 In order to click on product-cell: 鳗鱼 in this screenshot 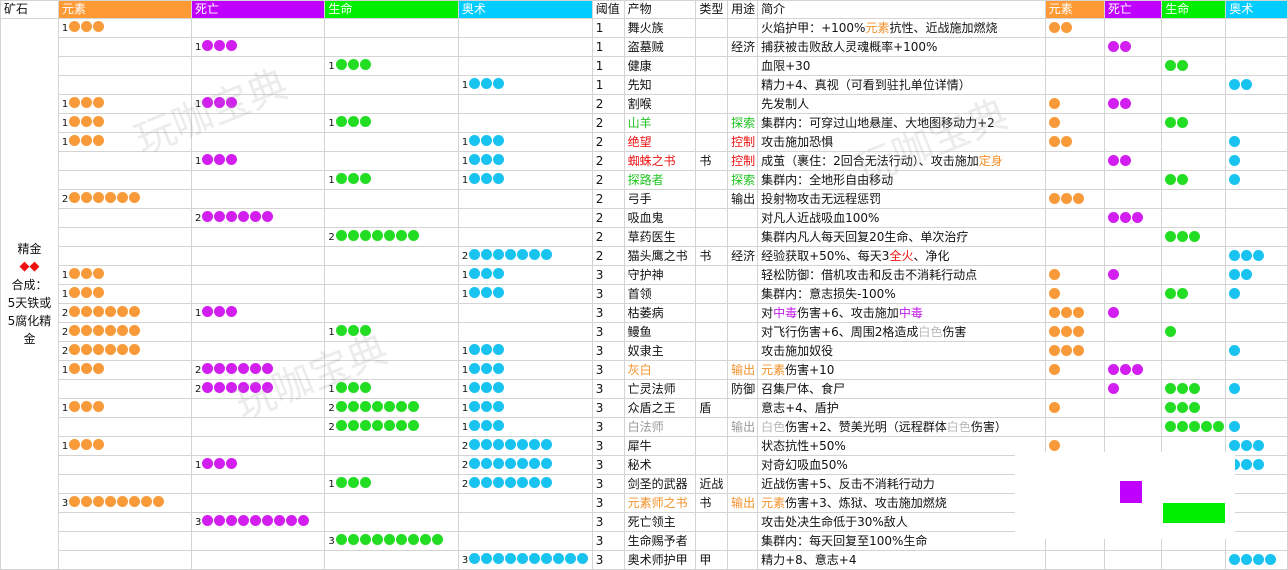, I will do `click(660, 332)`.